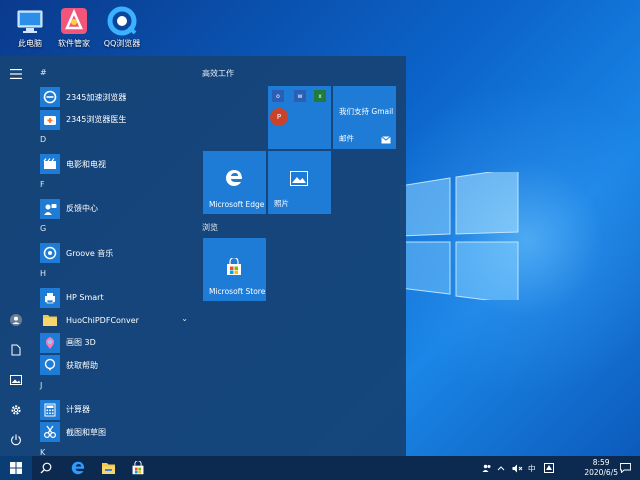 The width and height of the screenshot is (640, 480). Describe the element at coordinates (50, 97) in the screenshot. I see `browser-2345-icon` at that location.